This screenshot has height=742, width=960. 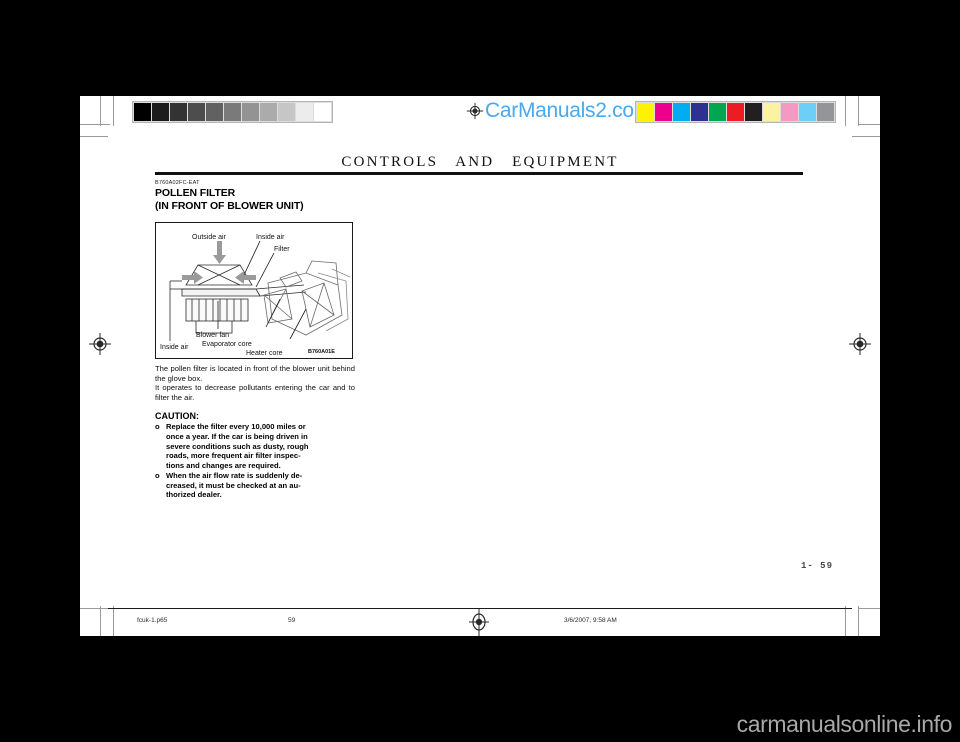 What do you see at coordinates (858, 621) in the screenshot?
I see `crop-mark-bottom-right-vertical` at bounding box center [858, 621].